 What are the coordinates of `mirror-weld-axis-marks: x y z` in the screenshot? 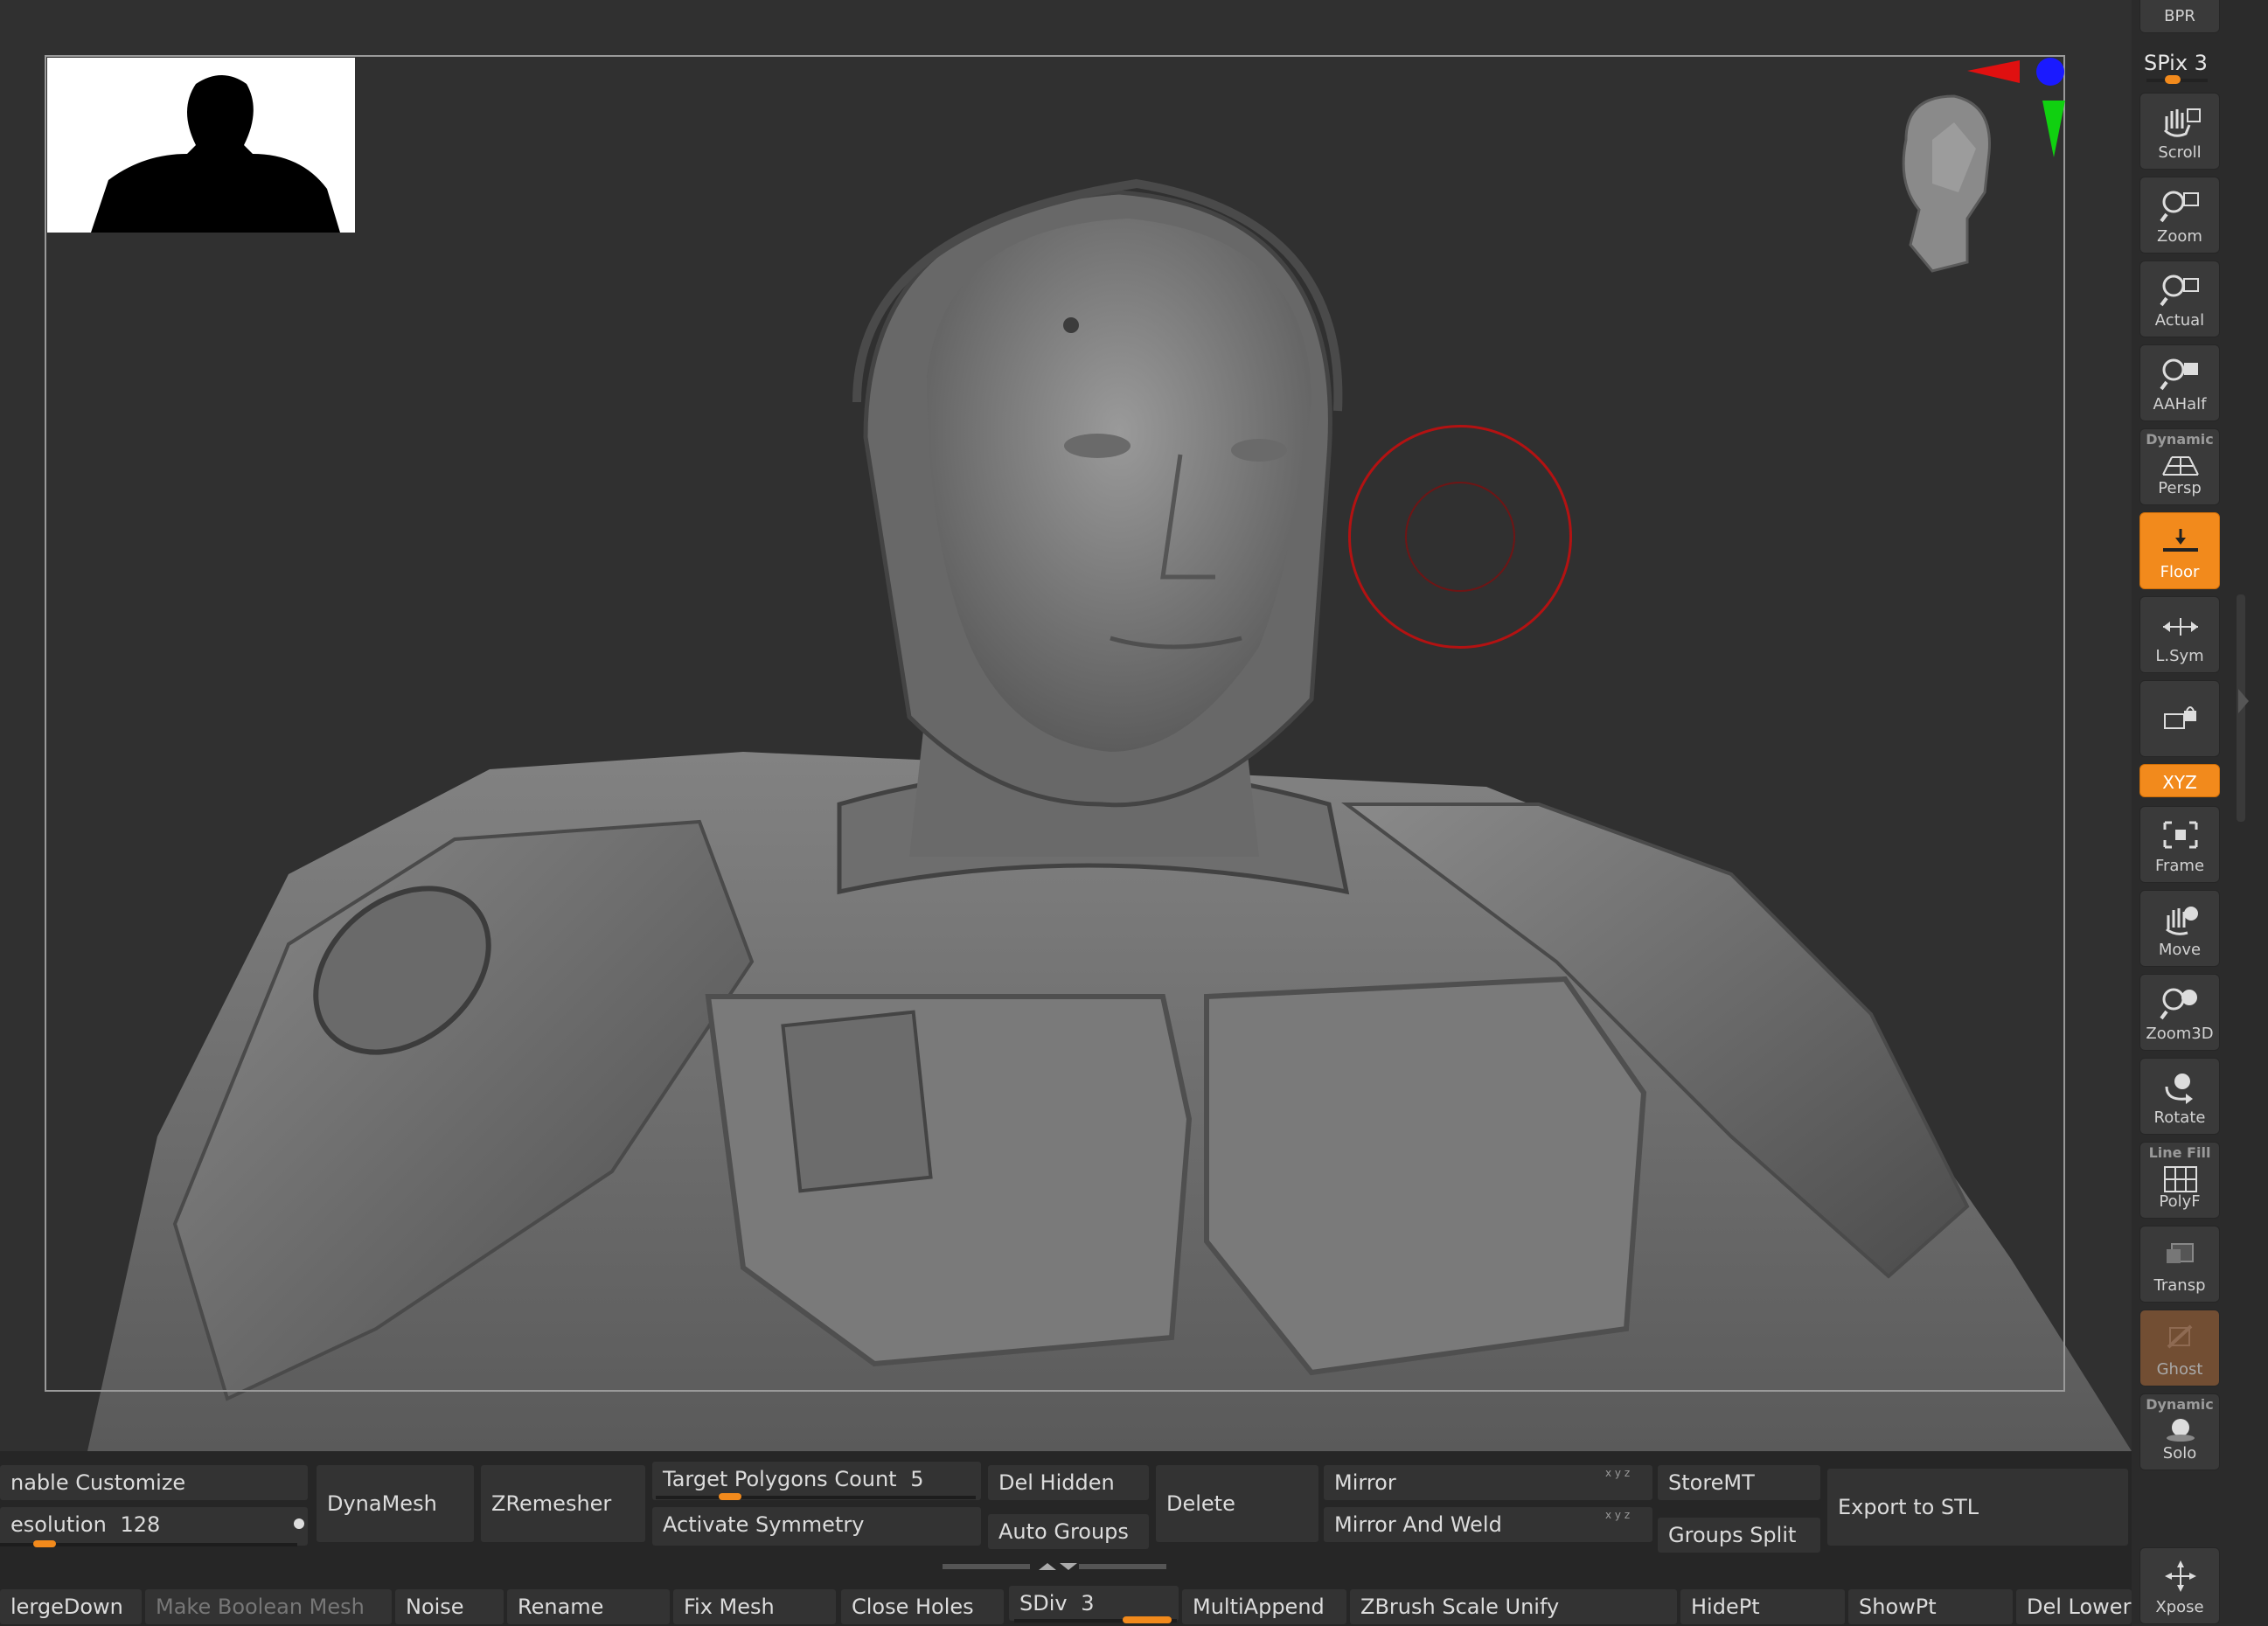 It's located at (1618, 1515).